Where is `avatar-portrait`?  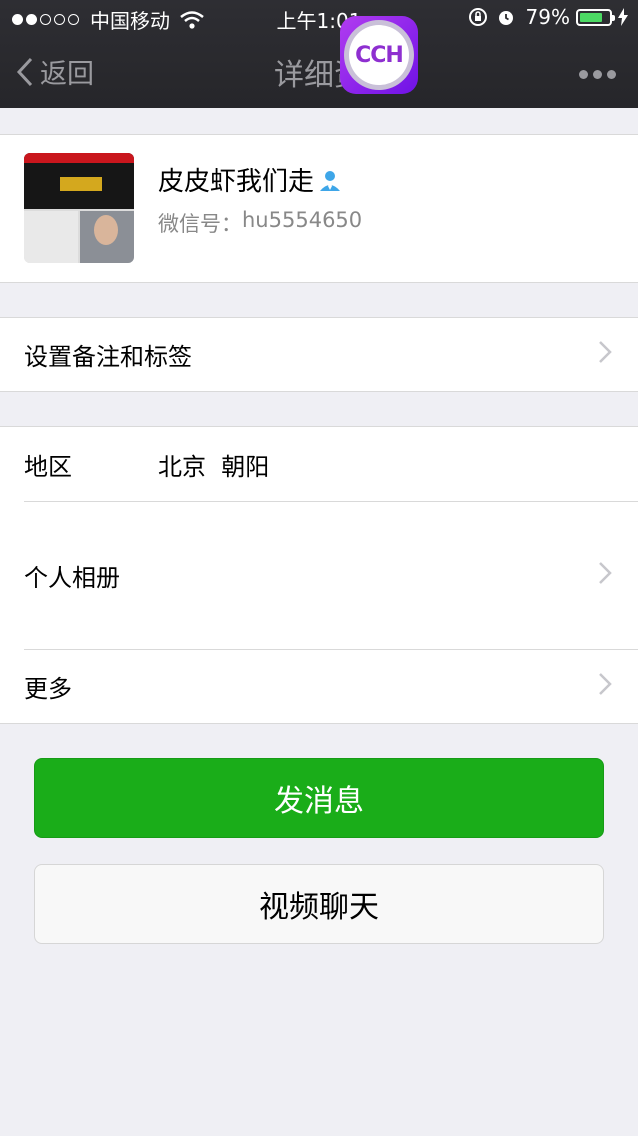 avatar-portrait is located at coordinates (106, 230).